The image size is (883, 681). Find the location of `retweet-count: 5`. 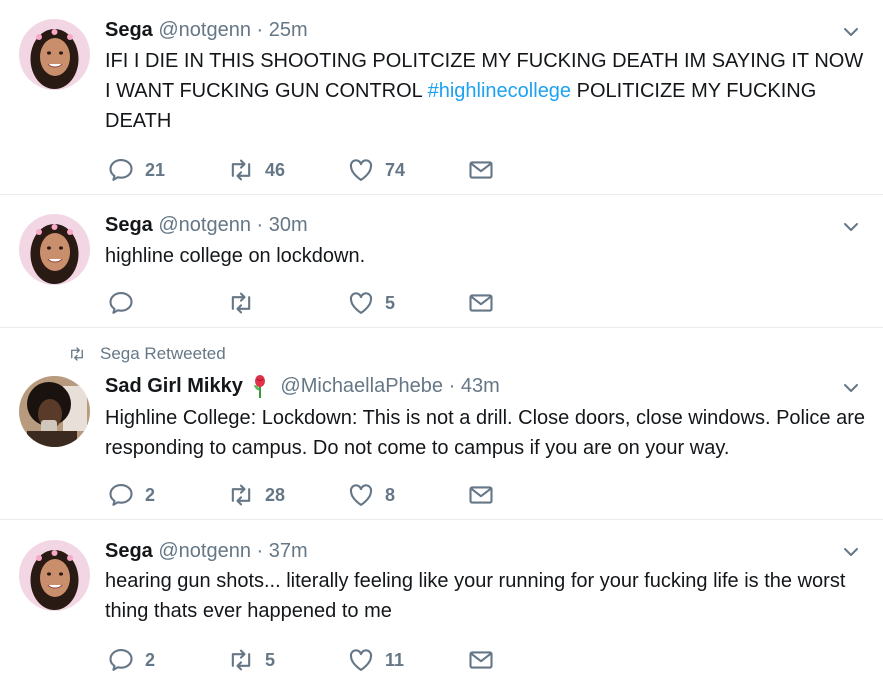

retweet-count: 5 is located at coordinates (270, 659).